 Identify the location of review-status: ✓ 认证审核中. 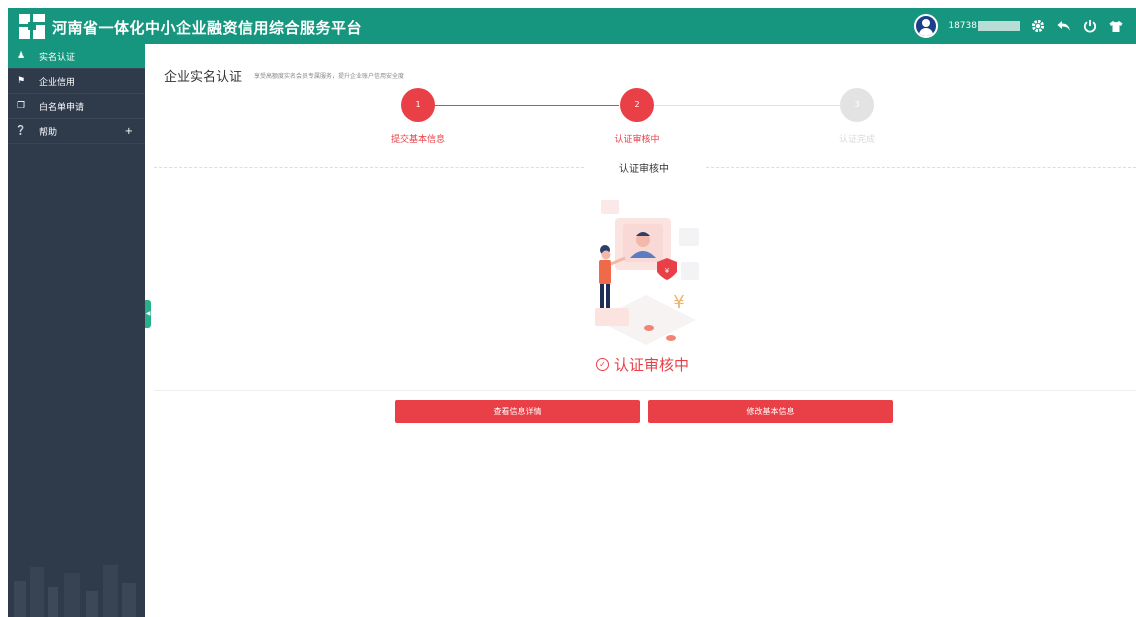
(642, 364).